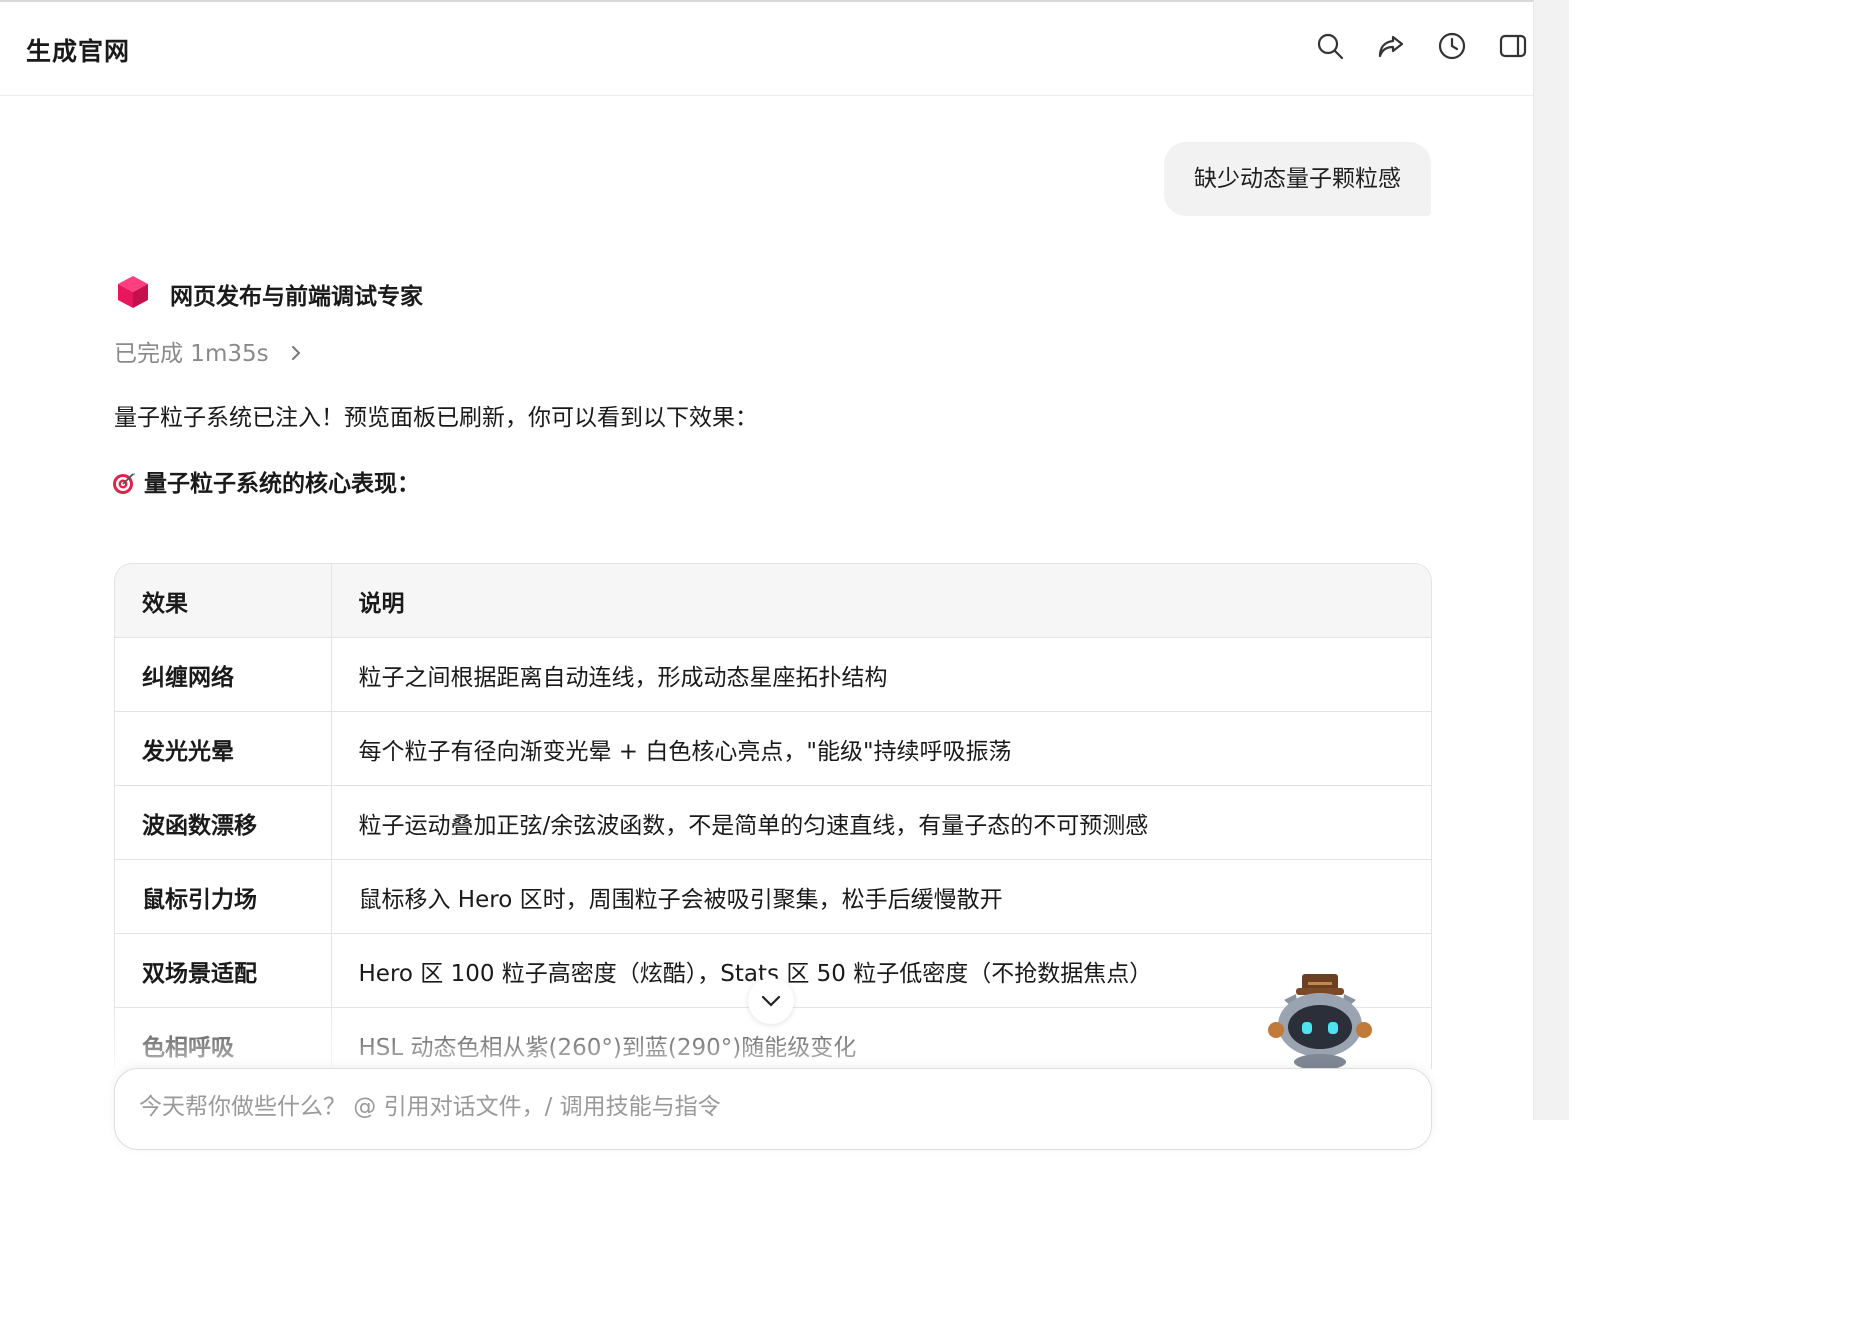 The height and width of the screenshot is (1332, 1864). Describe the element at coordinates (296, 353) in the screenshot. I see `chevron-right-icon` at that location.